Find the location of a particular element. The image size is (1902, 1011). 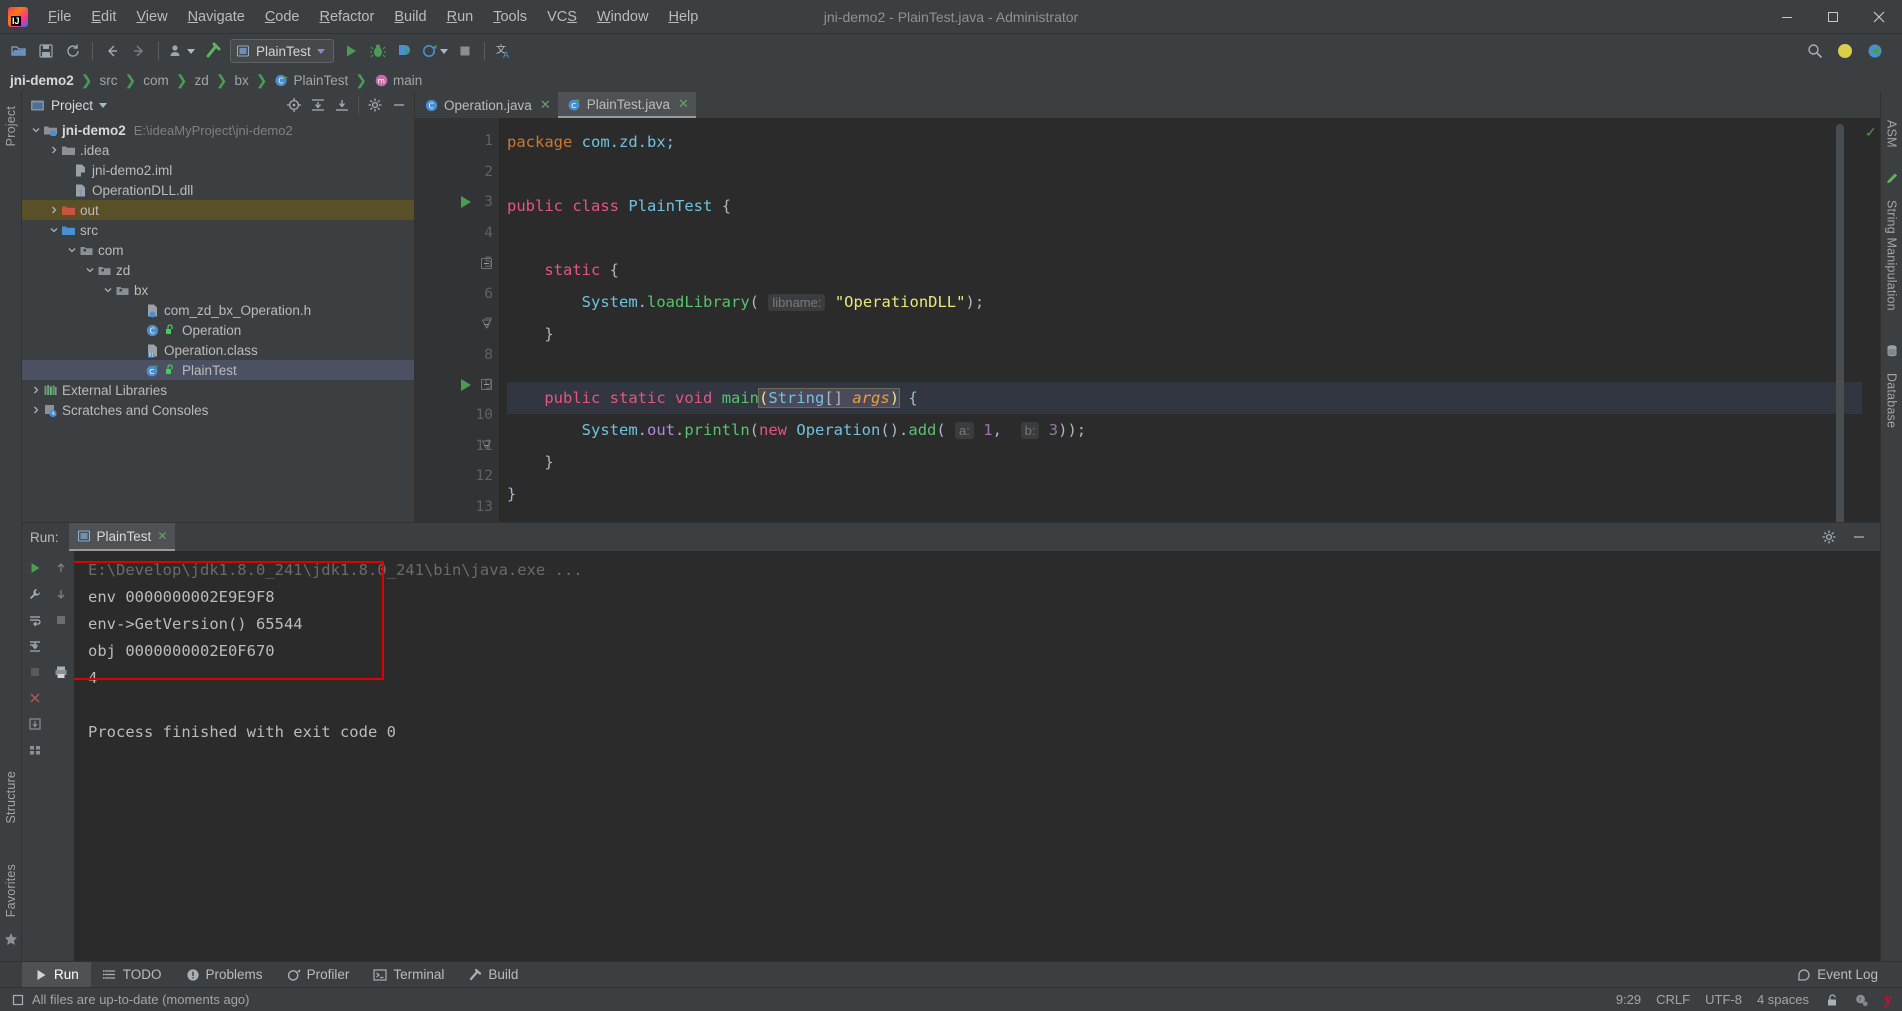

tool-window-project: Project is located at coordinates (11, 126).